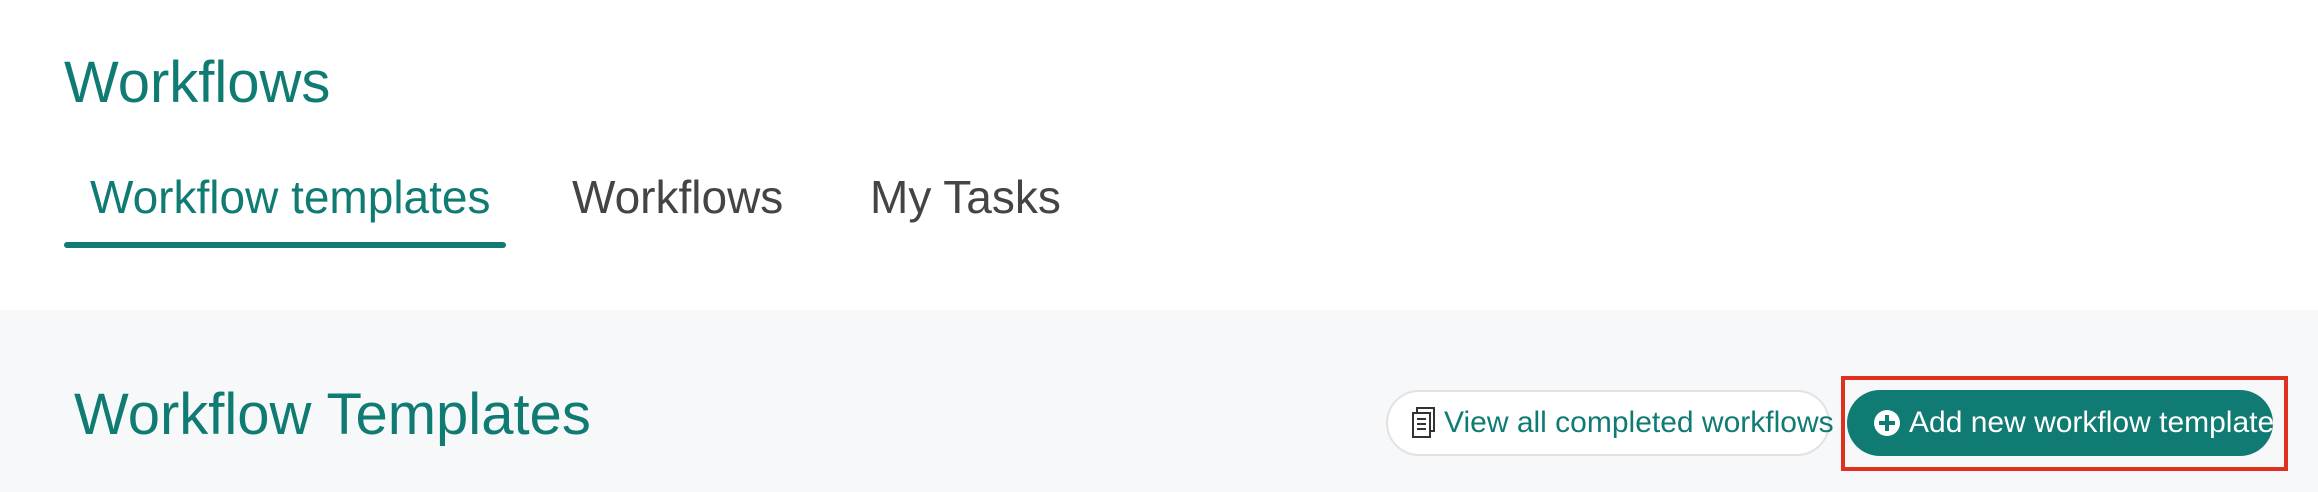 The height and width of the screenshot is (492, 2318). Describe the element at coordinates (197, 82) in the screenshot. I see `page-title: Workflows` at that location.